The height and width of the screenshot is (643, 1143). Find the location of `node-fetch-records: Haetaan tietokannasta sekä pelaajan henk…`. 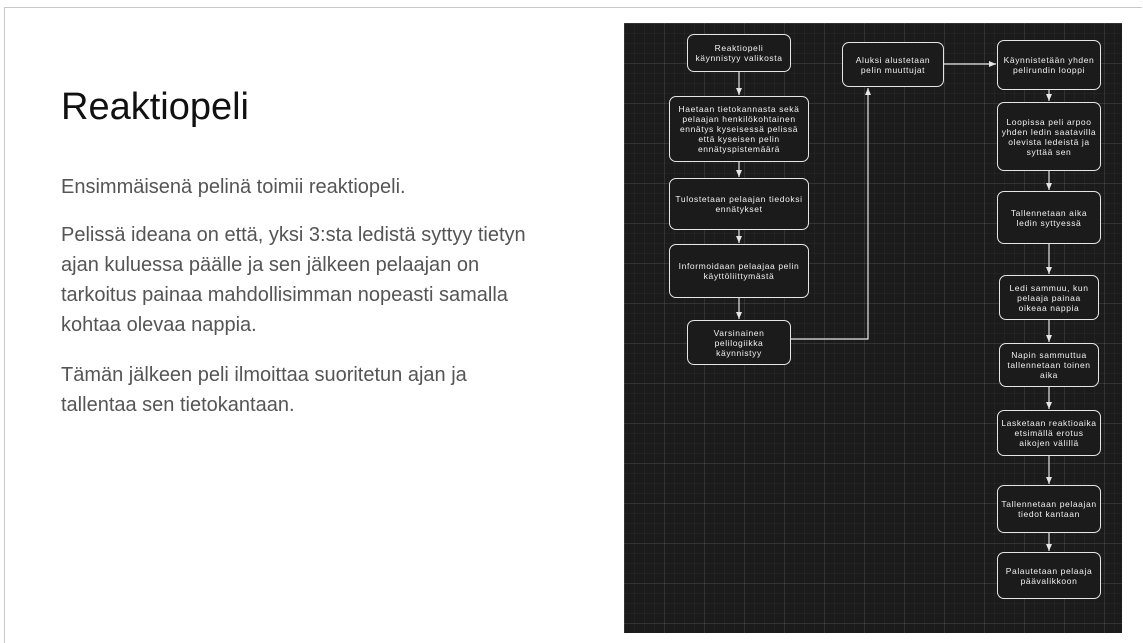

node-fetch-records: Haetaan tietokannasta sekä pelaajan henk… is located at coordinates (739, 129).